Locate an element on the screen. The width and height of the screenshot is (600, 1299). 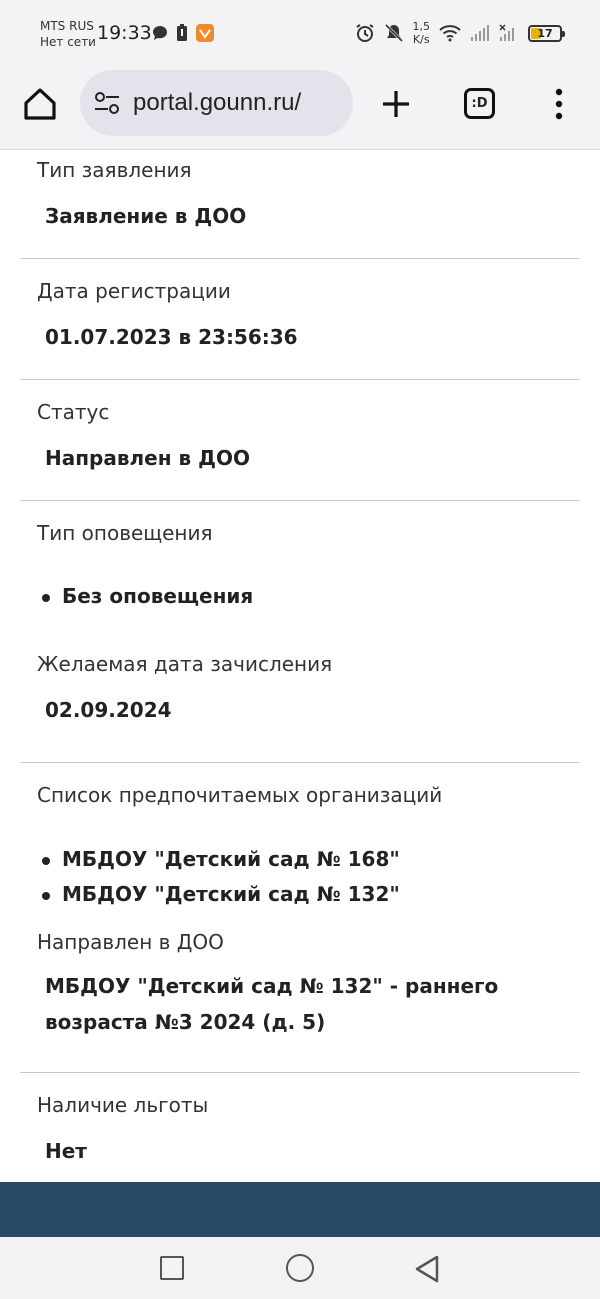
alarm-icon is located at coordinates (364, 33).